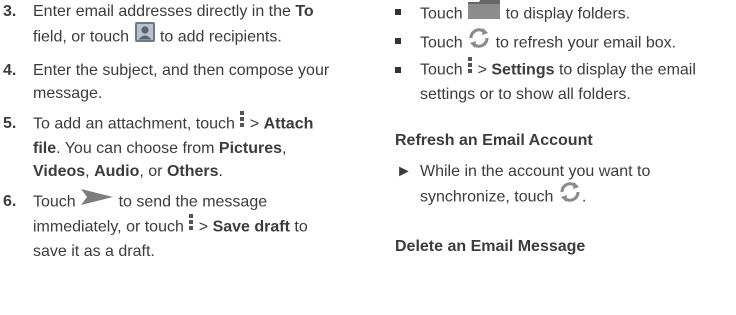 Image resolution: width=736 pixels, height=315 pixels. I want to click on step-number: 5., so click(10, 123).